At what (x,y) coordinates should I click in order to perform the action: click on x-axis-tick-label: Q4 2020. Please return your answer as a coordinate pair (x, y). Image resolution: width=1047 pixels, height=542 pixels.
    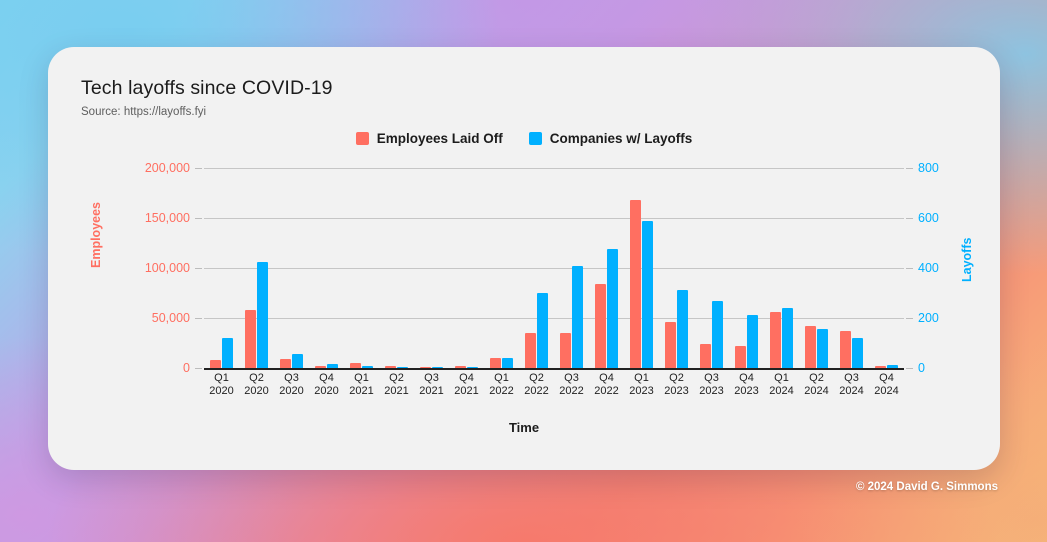
    Looking at the image, I should click on (326, 384).